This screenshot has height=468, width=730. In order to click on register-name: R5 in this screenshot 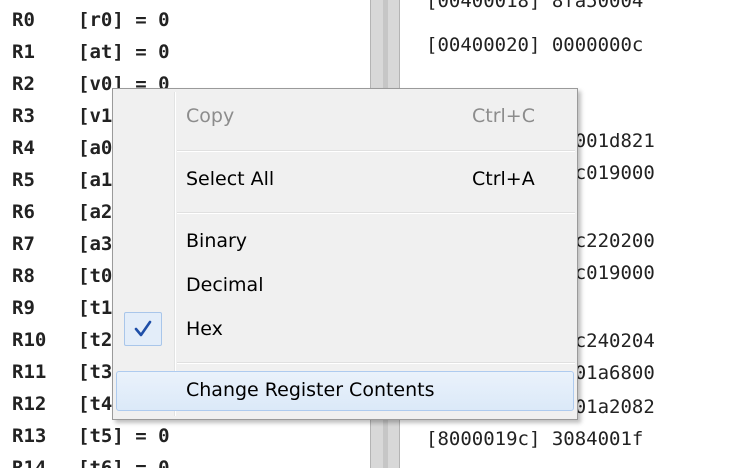, I will do `click(23, 180)`.